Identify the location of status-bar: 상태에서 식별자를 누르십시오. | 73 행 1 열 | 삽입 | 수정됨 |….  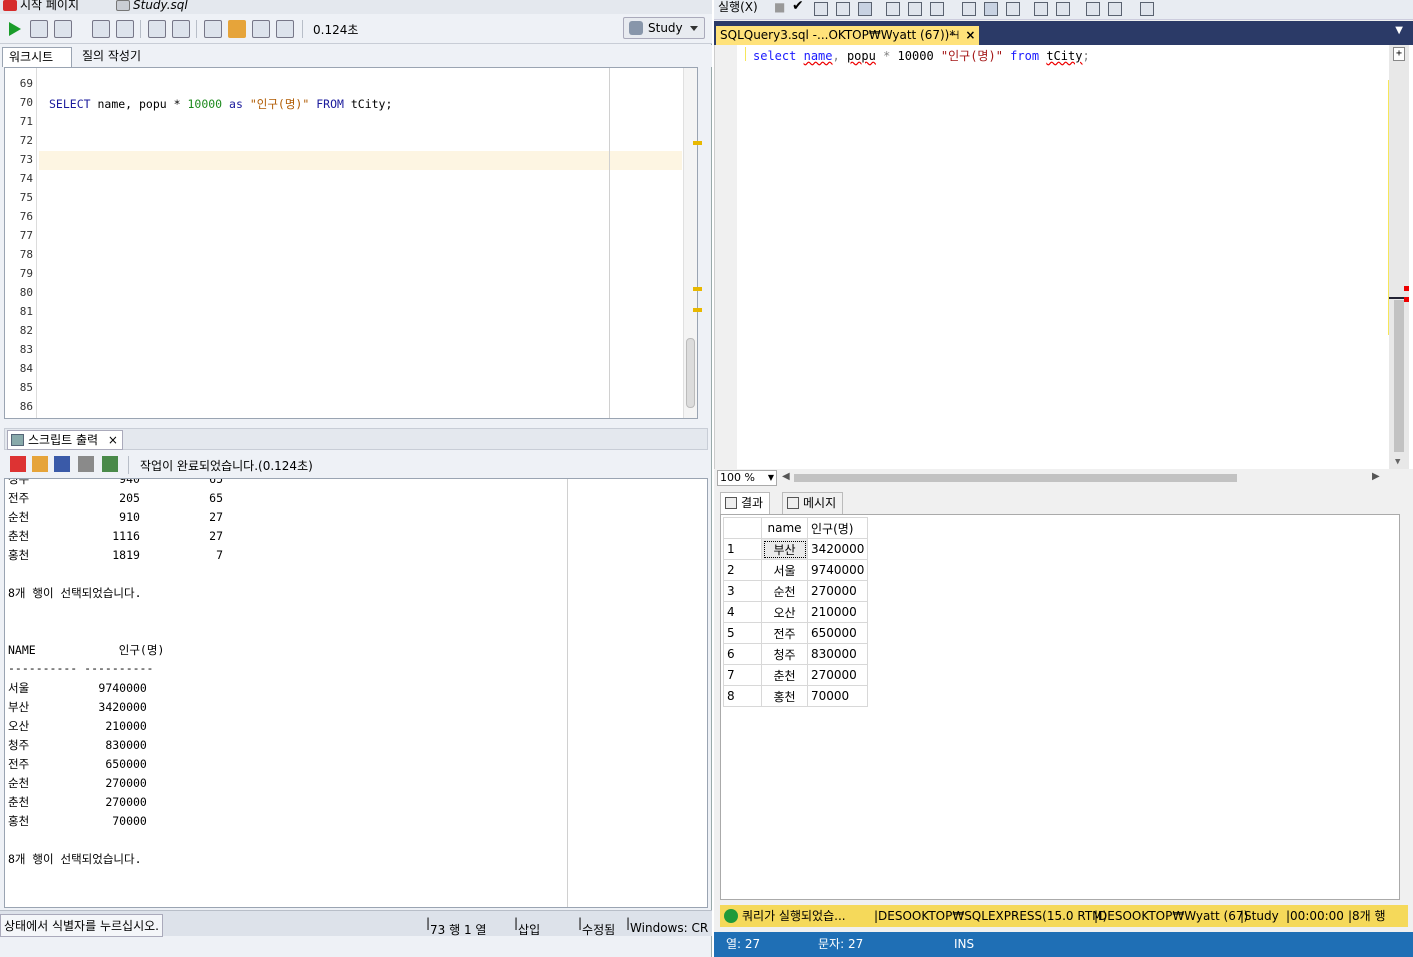
(356, 923).